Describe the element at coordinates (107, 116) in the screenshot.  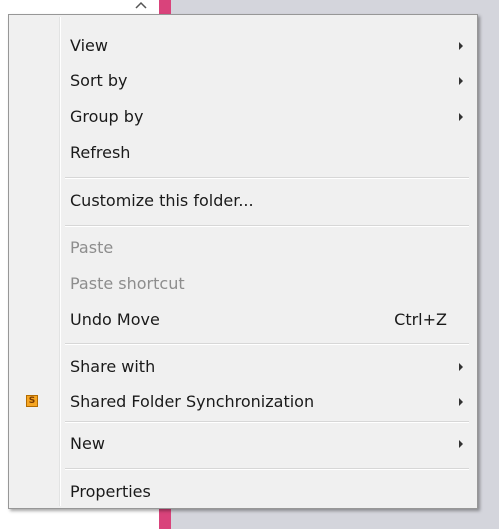
I see `menu-item-label: Group by` at that location.